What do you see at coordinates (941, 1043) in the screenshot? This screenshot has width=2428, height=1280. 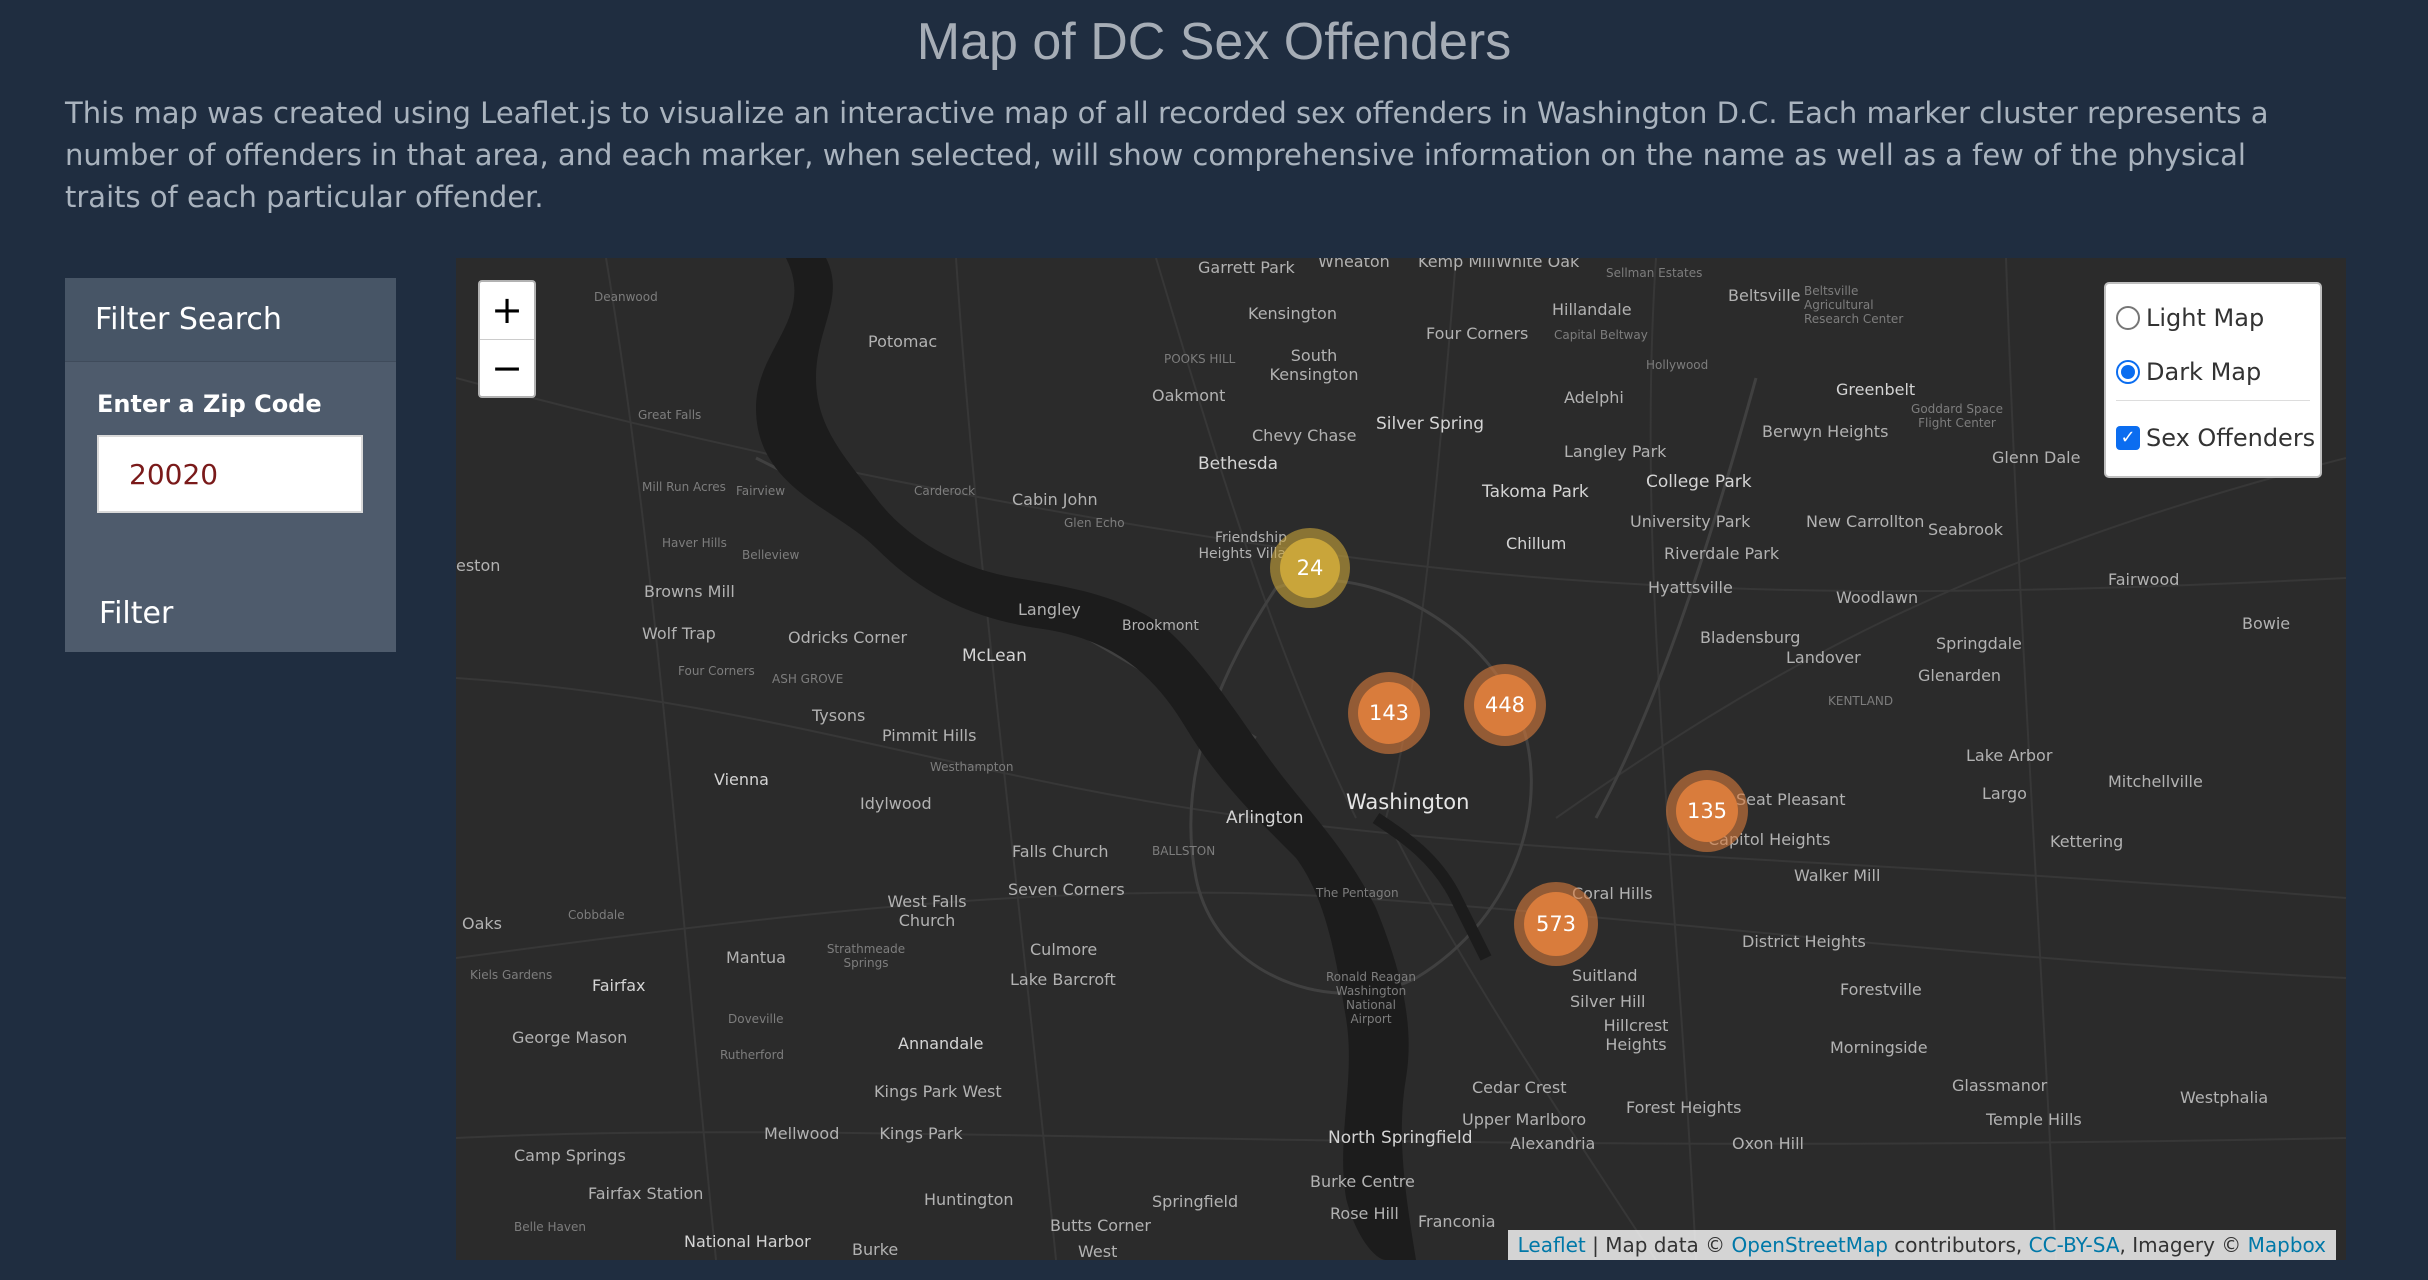 I see `place-label: Annandale` at bounding box center [941, 1043].